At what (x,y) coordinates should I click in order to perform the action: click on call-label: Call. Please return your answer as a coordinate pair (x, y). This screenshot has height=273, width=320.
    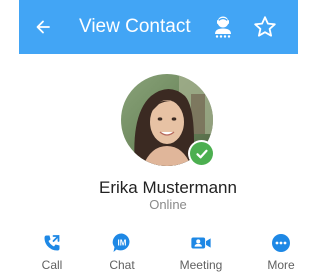
    Looking at the image, I should click on (52, 265).